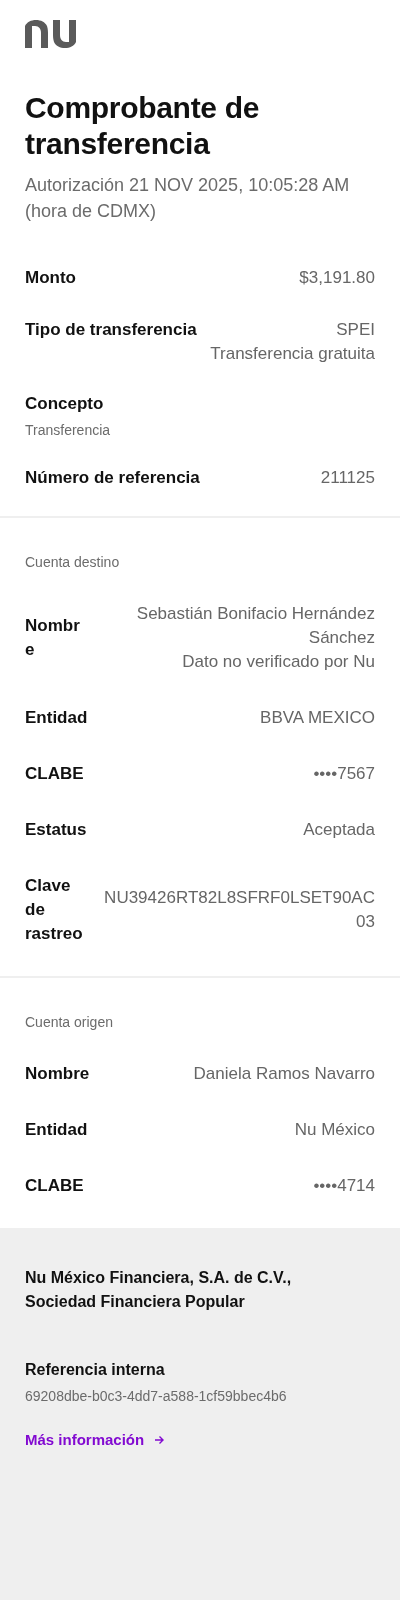 The height and width of the screenshot is (1600, 400). What do you see at coordinates (344, 1186) in the screenshot?
I see `field-value: ••••4714` at bounding box center [344, 1186].